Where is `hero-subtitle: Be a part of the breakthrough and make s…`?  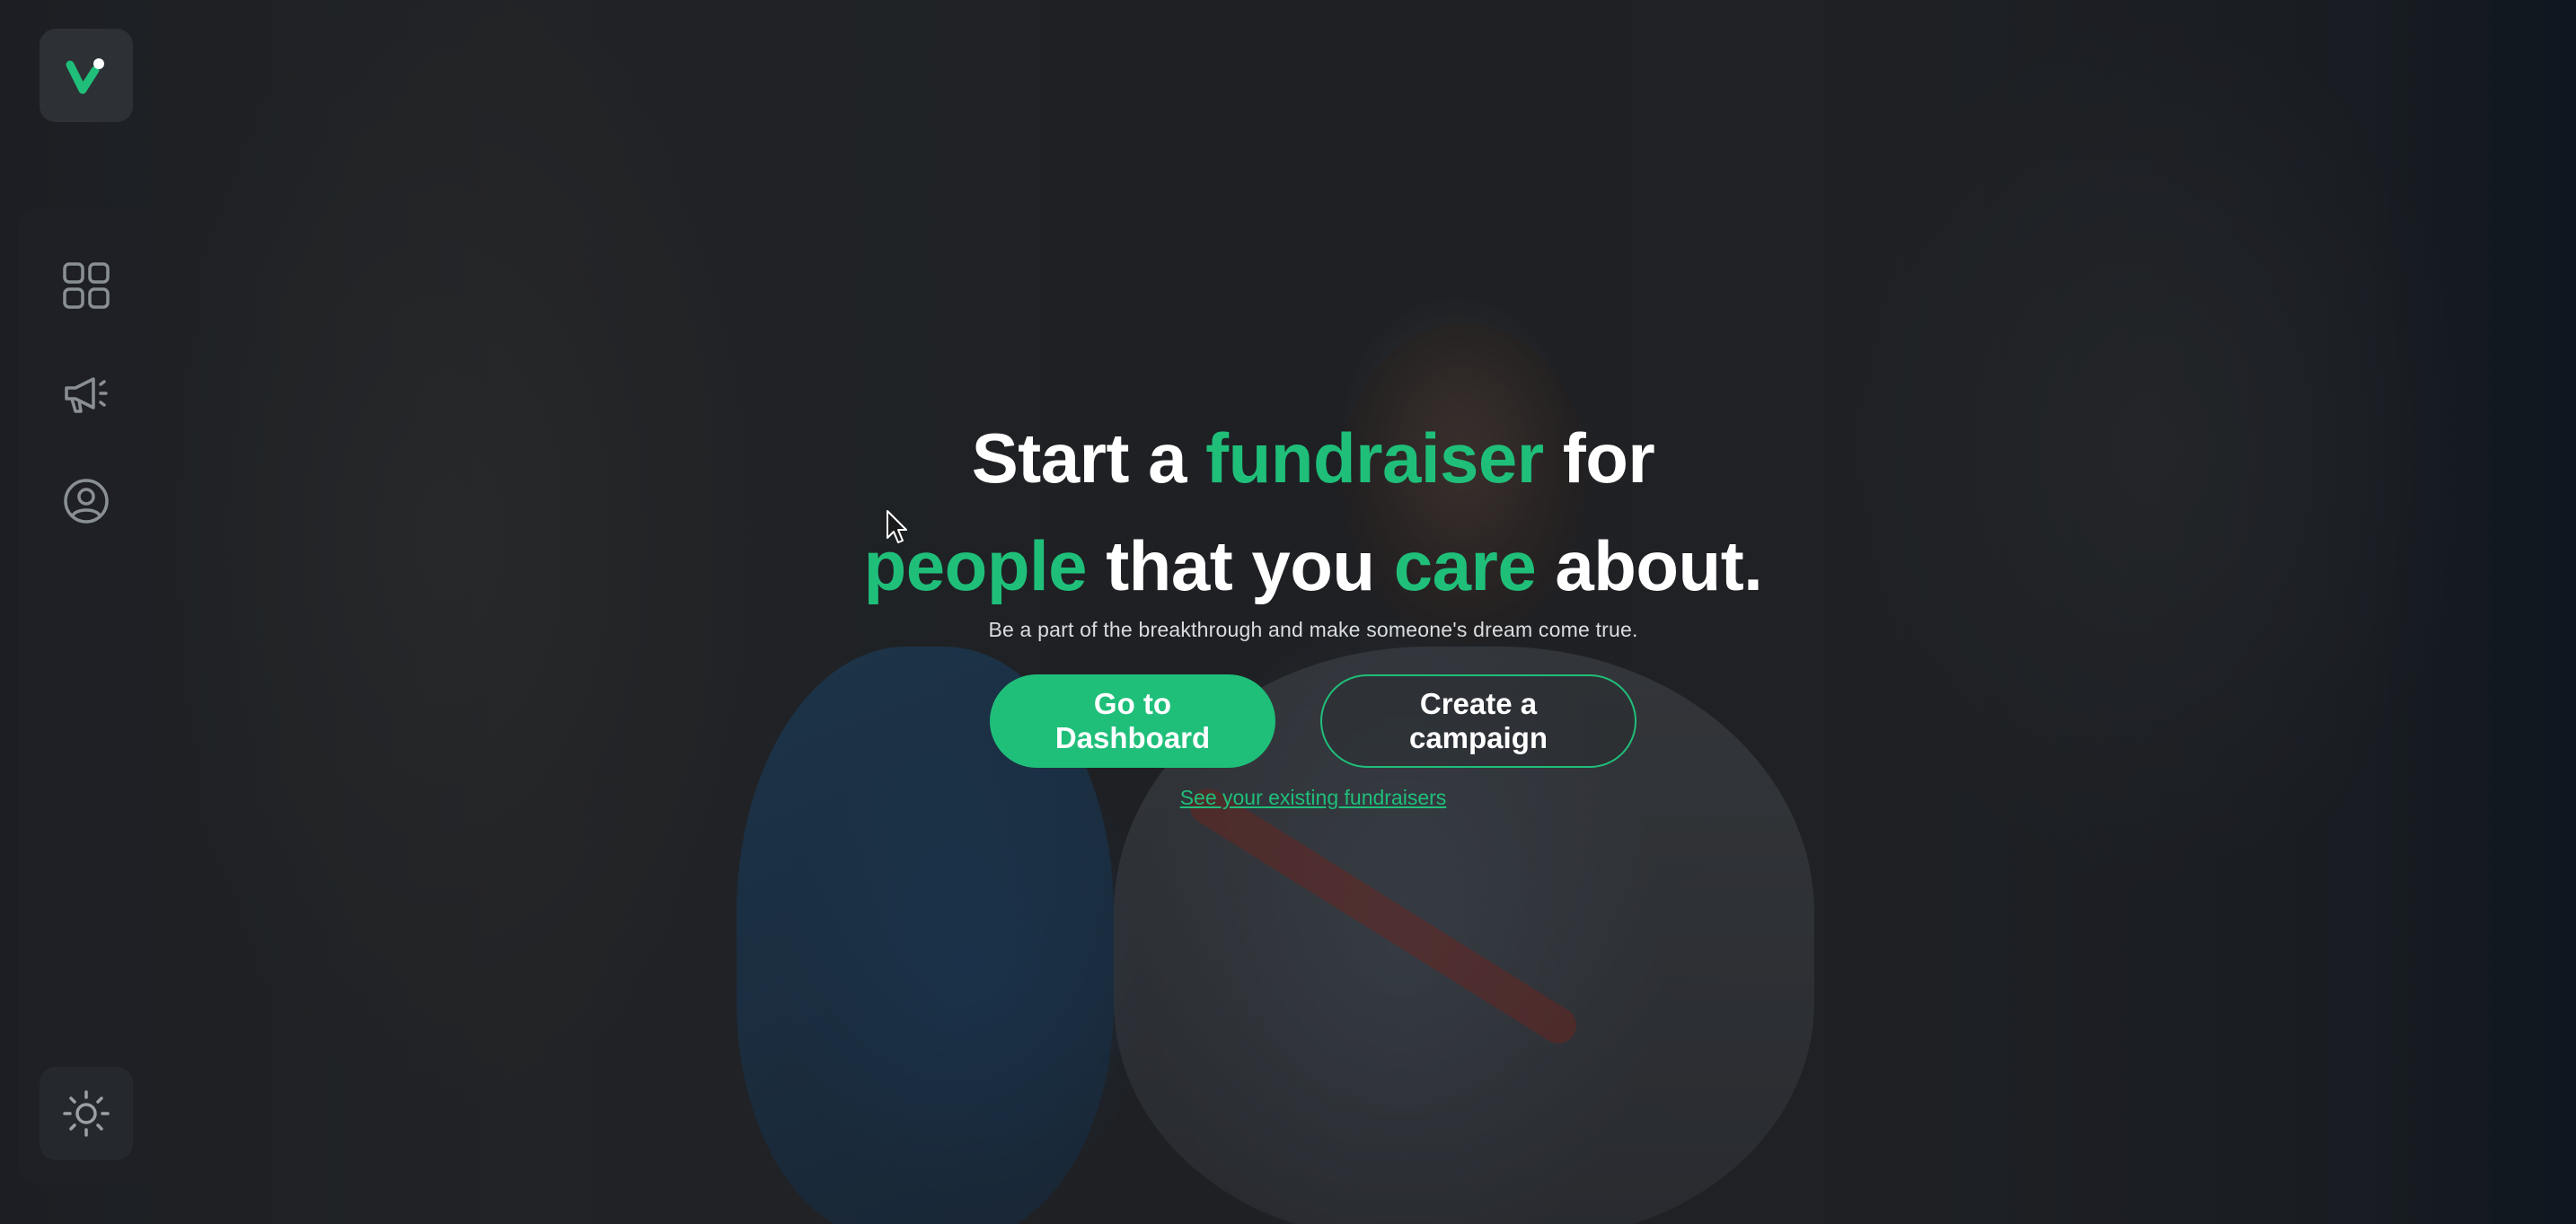
hero-subtitle: Be a part of the breakthrough and make s… is located at coordinates (1313, 630).